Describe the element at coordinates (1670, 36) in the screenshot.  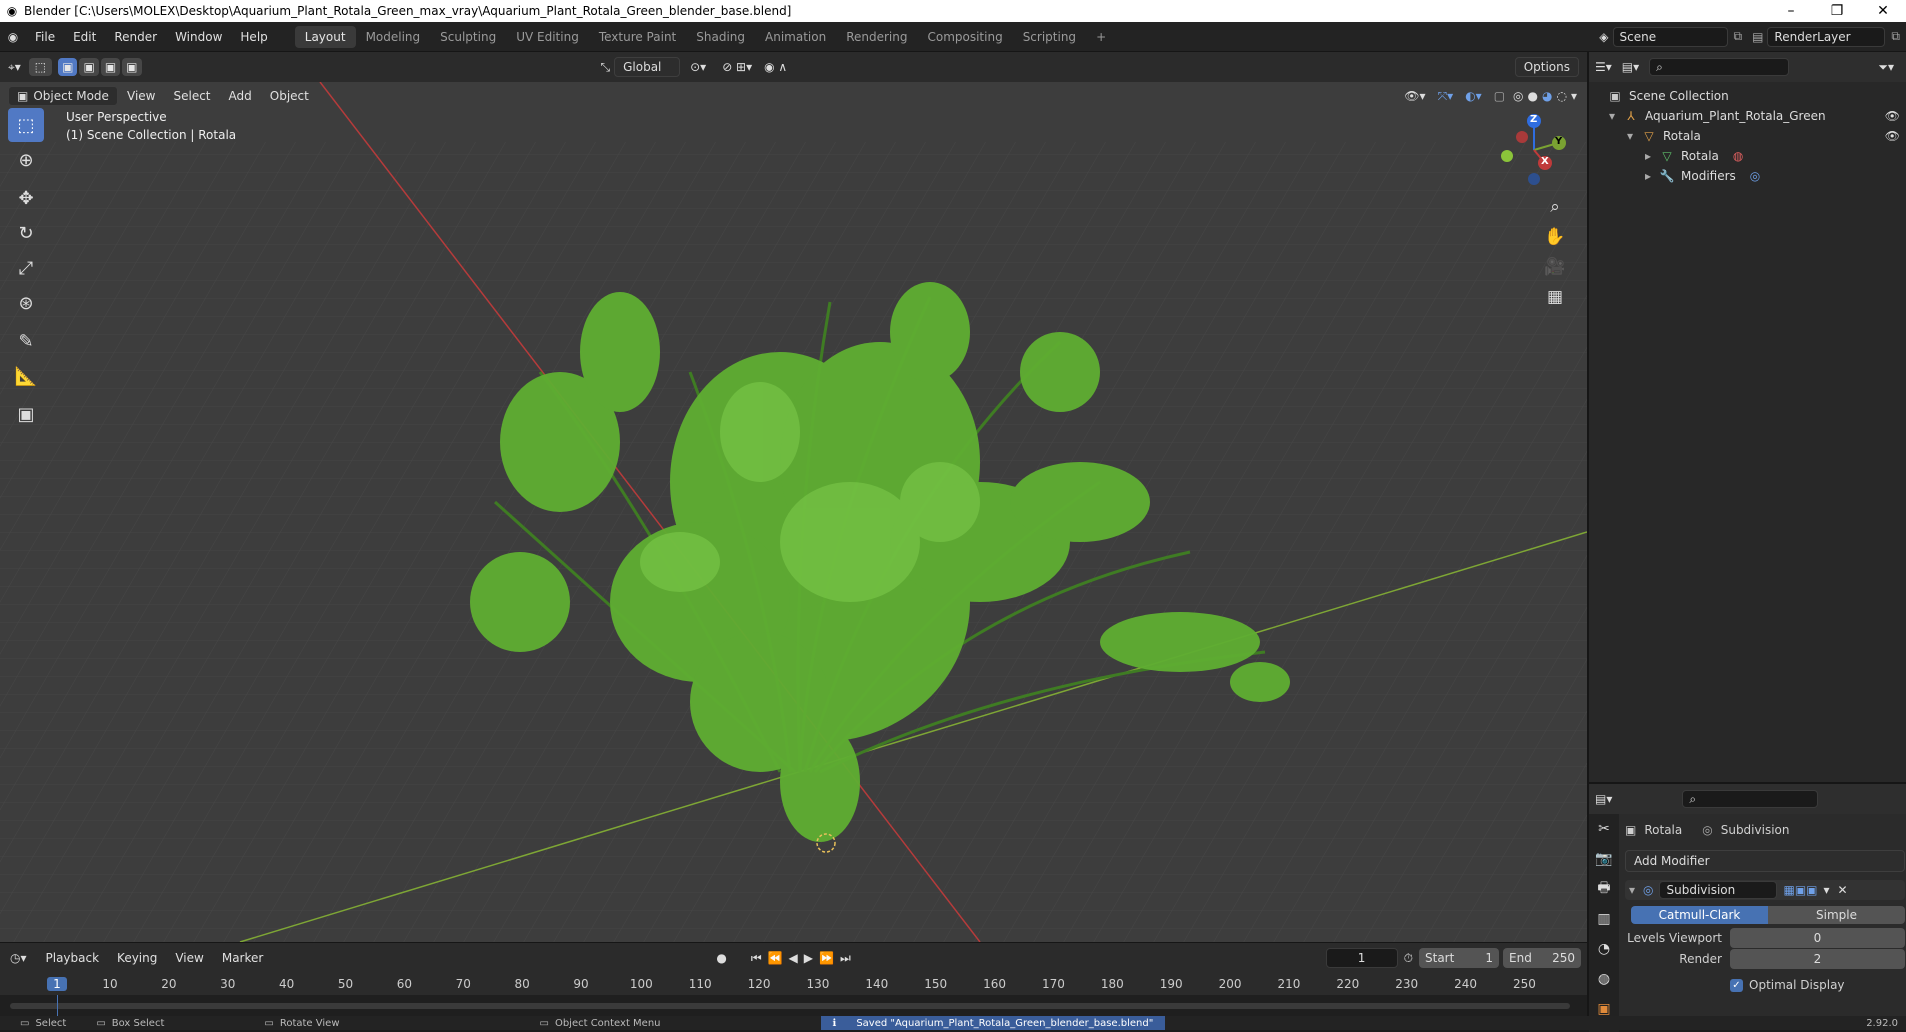
I see `scene-selector: Scene` at that location.